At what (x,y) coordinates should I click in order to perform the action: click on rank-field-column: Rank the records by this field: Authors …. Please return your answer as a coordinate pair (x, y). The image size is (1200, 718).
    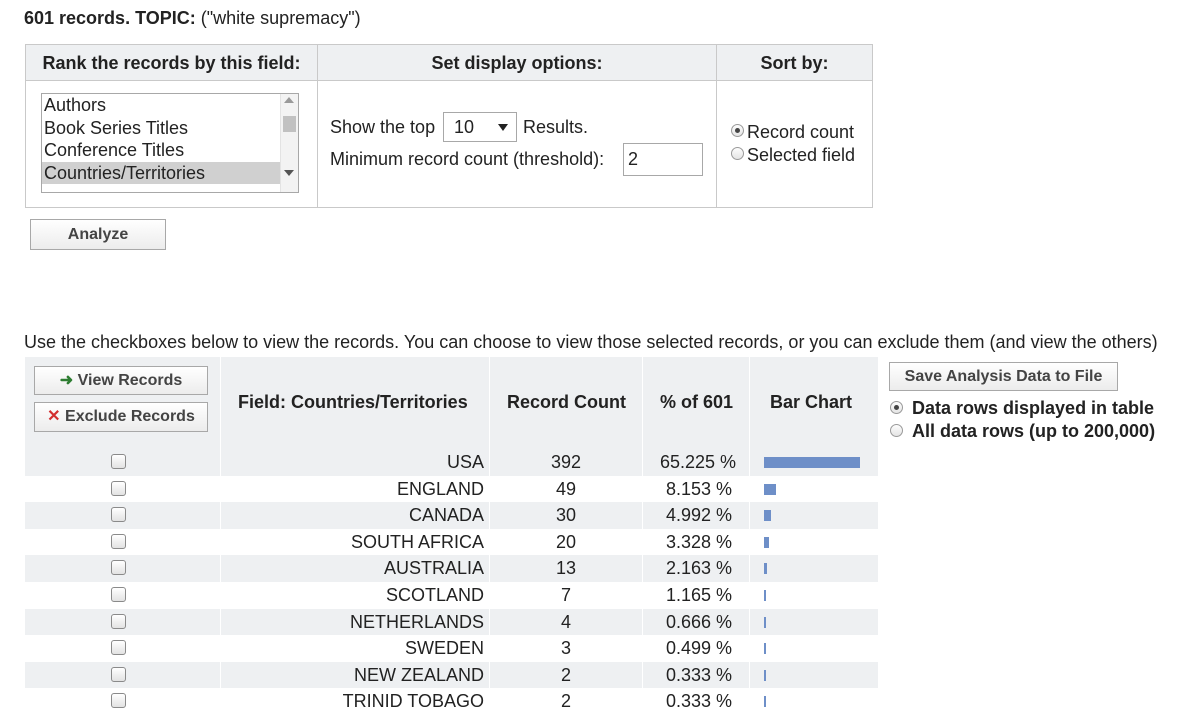
    Looking at the image, I should click on (172, 126).